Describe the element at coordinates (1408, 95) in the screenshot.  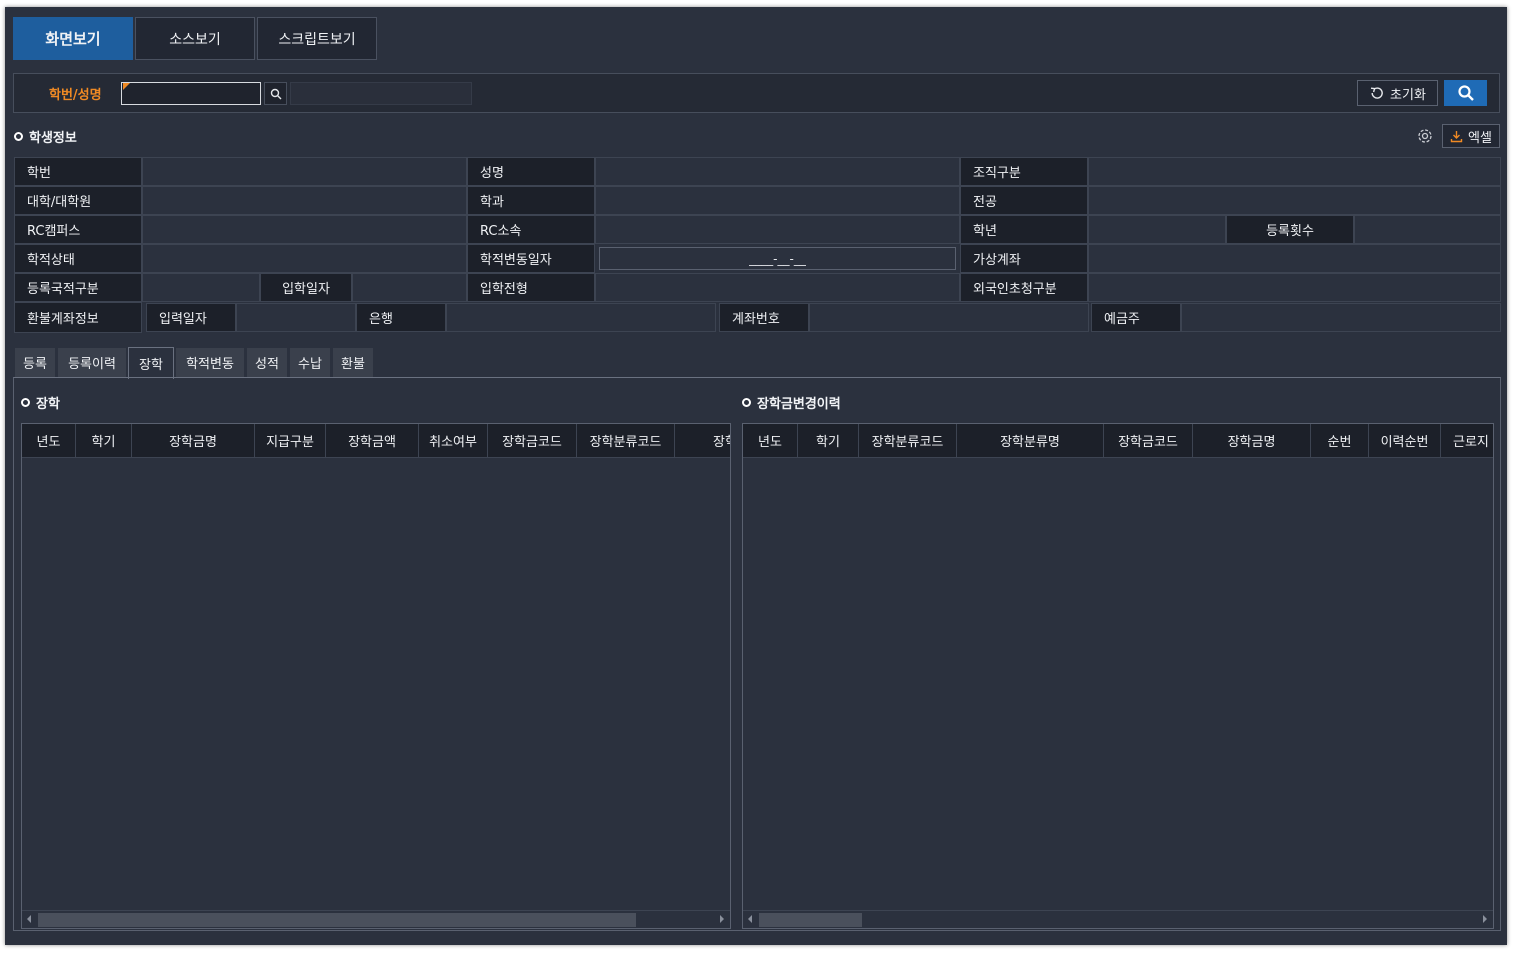
I see `reset-label: 초기화` at that location.